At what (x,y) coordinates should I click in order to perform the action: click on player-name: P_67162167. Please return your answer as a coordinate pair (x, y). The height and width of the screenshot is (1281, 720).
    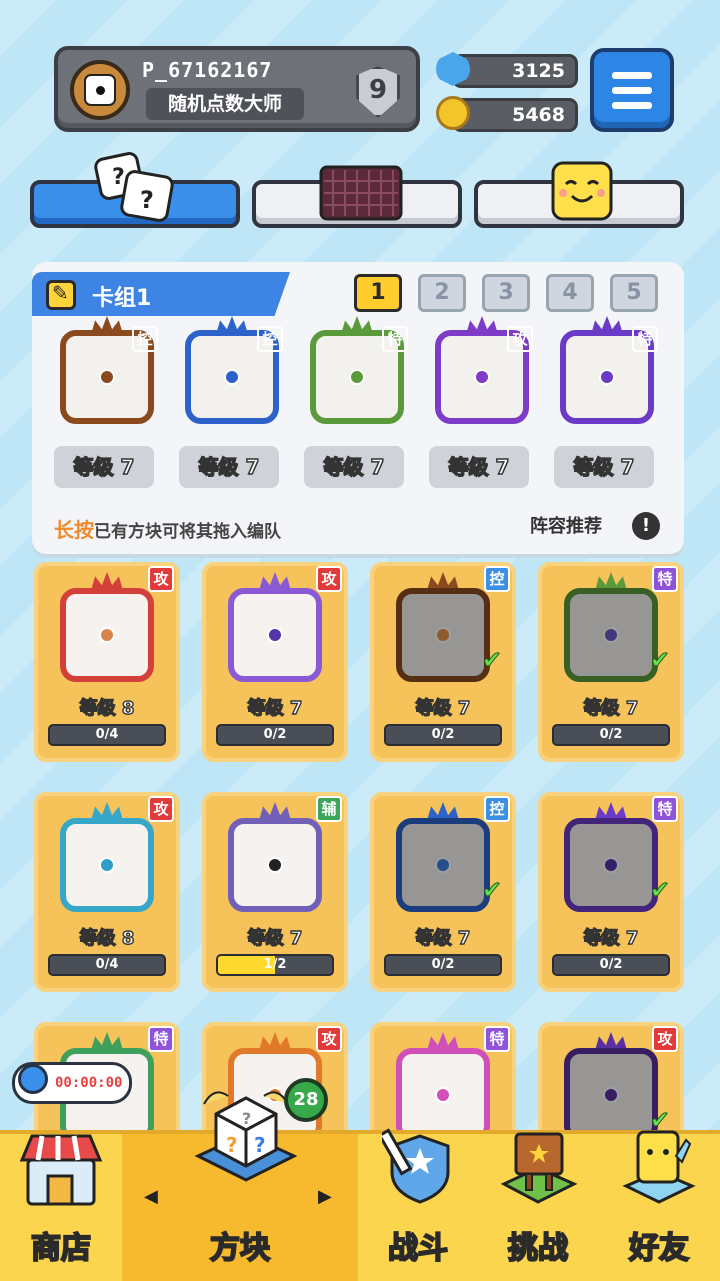
    Looking at the image, I should click on (207, 70).